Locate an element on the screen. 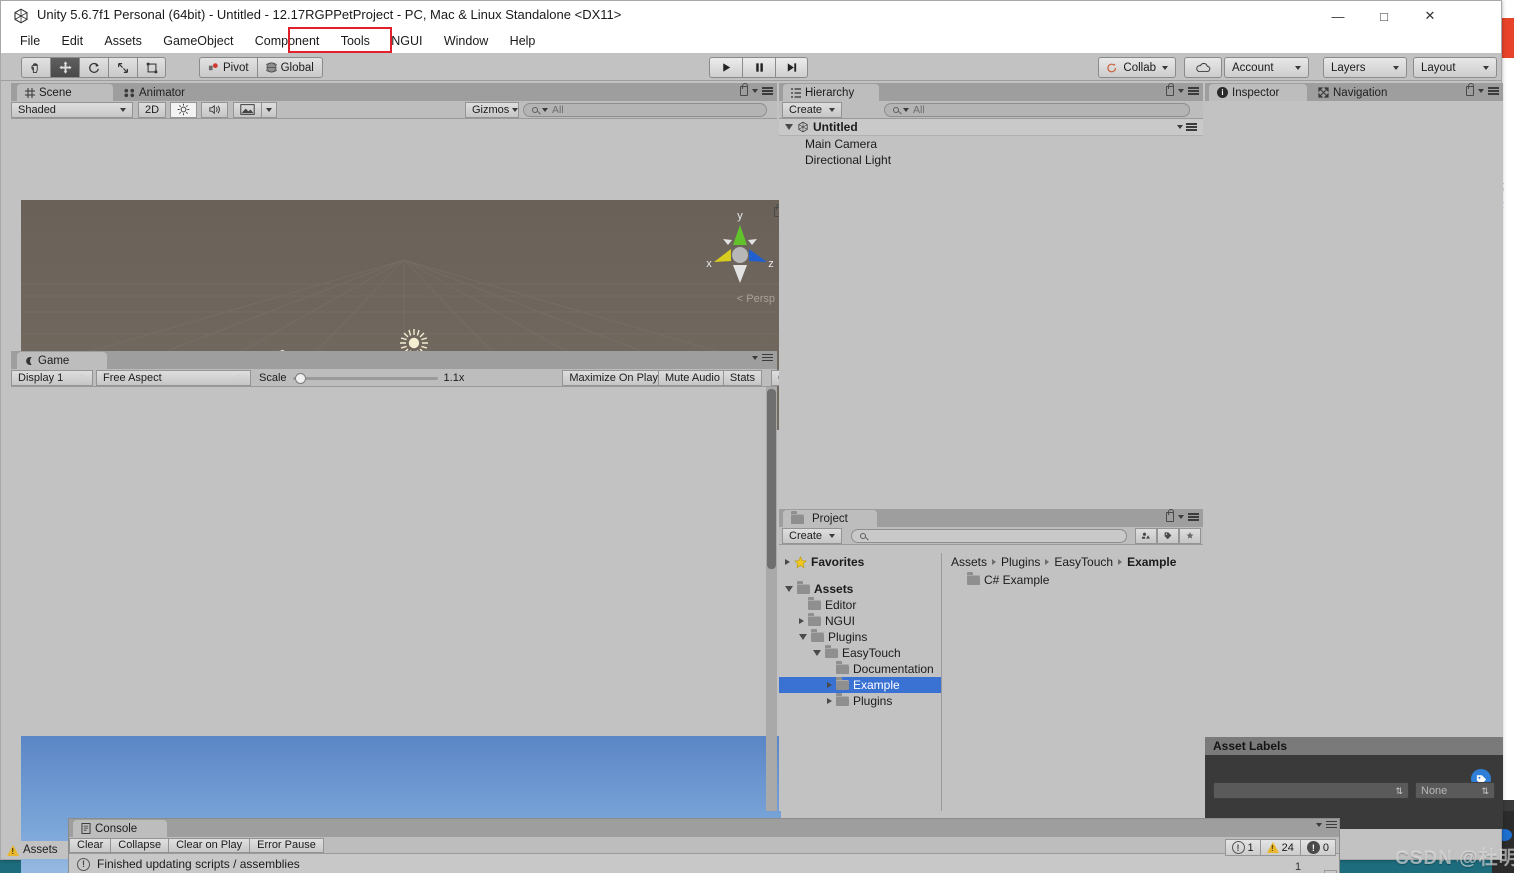 The image size is (1514, 873). menu-tools: Tools is located at coordinates (355, 41).